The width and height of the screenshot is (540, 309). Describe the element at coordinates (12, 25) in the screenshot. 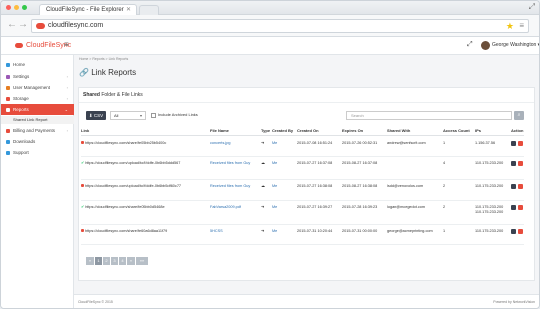

I see `back-arrow-icon: ←` at that location.